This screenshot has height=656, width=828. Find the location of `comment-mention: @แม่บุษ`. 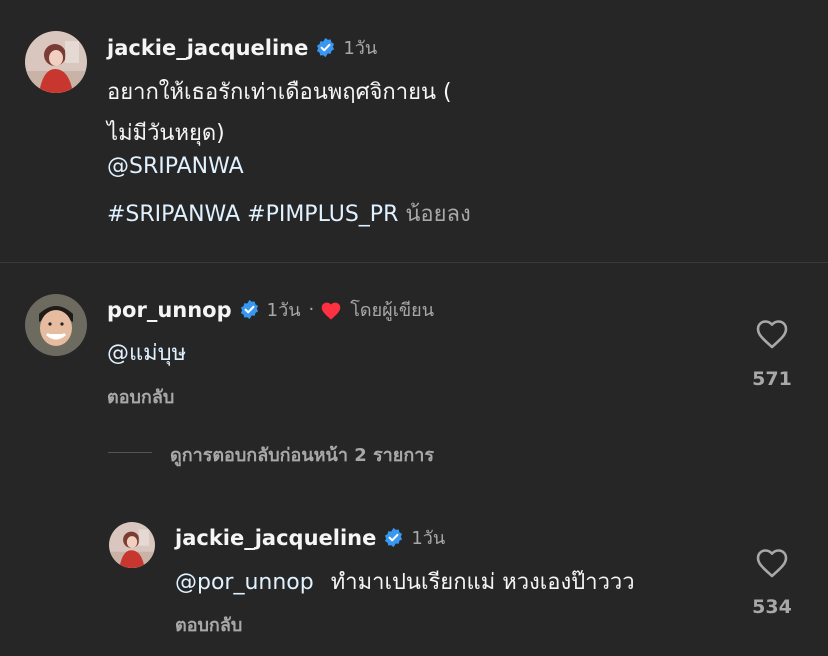

comment-mention: @แม่บุษ is located at coordinates (146, 353).